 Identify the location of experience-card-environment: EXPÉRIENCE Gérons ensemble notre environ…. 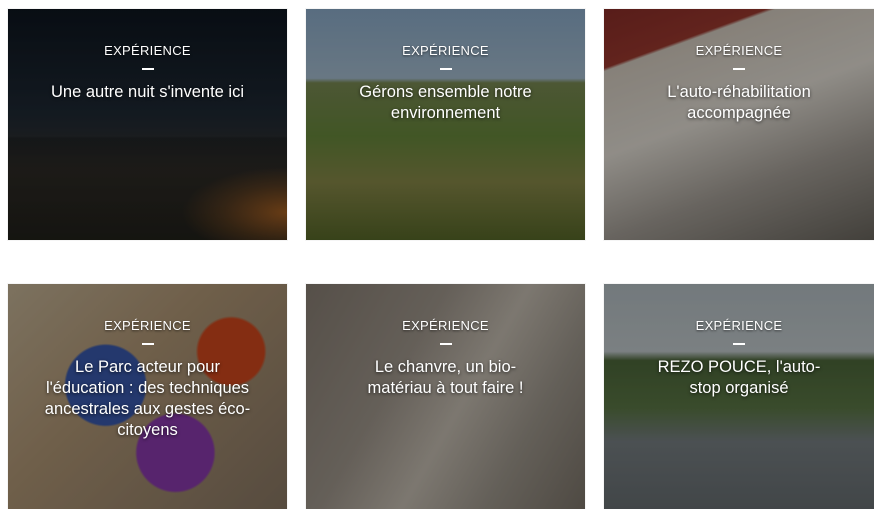
(445, 124).